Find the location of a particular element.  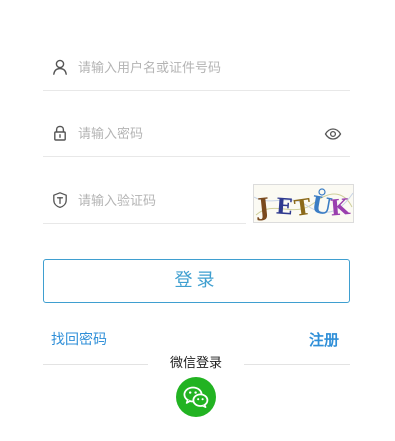

svg-text: E is located at coordinates (284, 206).